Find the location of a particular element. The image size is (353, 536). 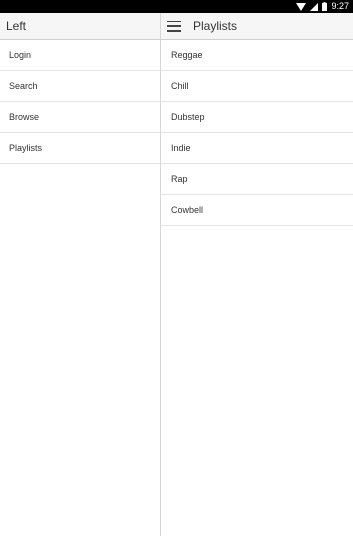

playlist-item-indie: Indie is located at coordinates (257, 148).